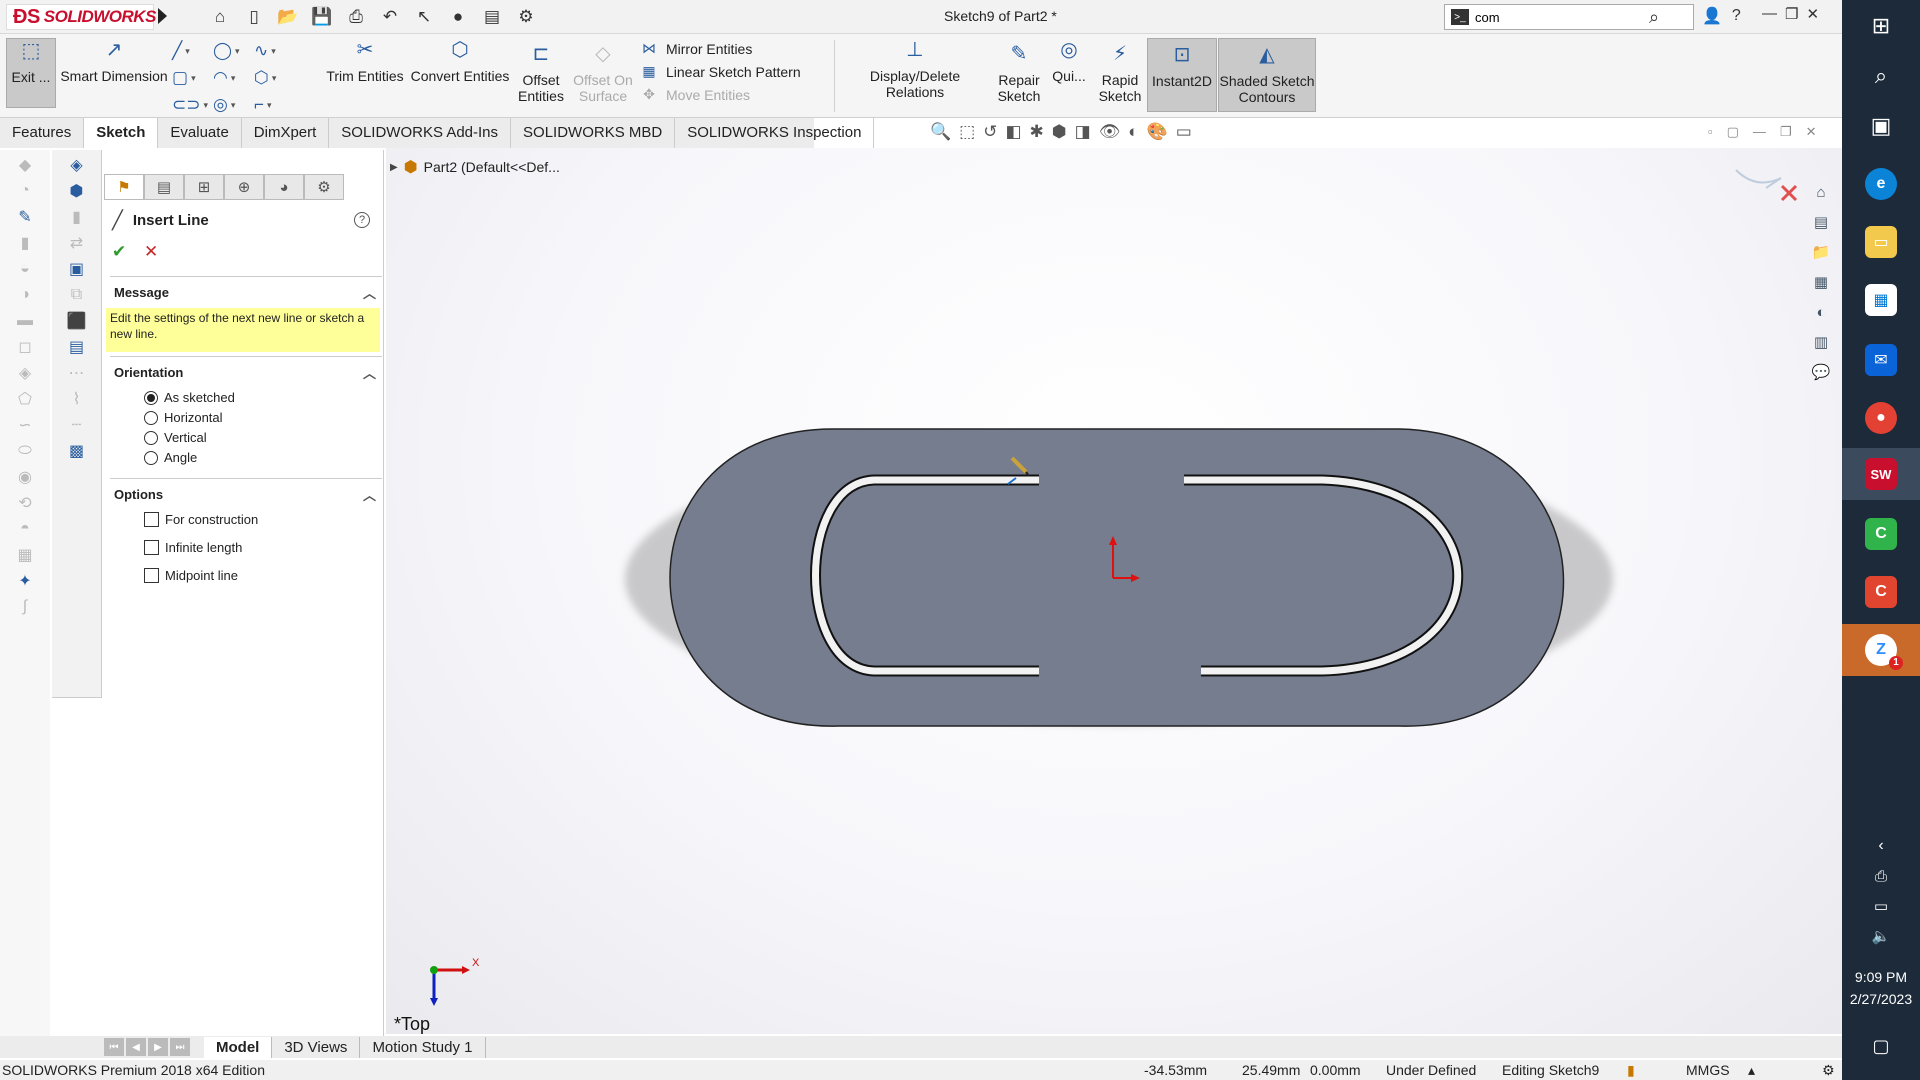  I want to click on customize-status-icon: ⚙, so click(1828, 1070).